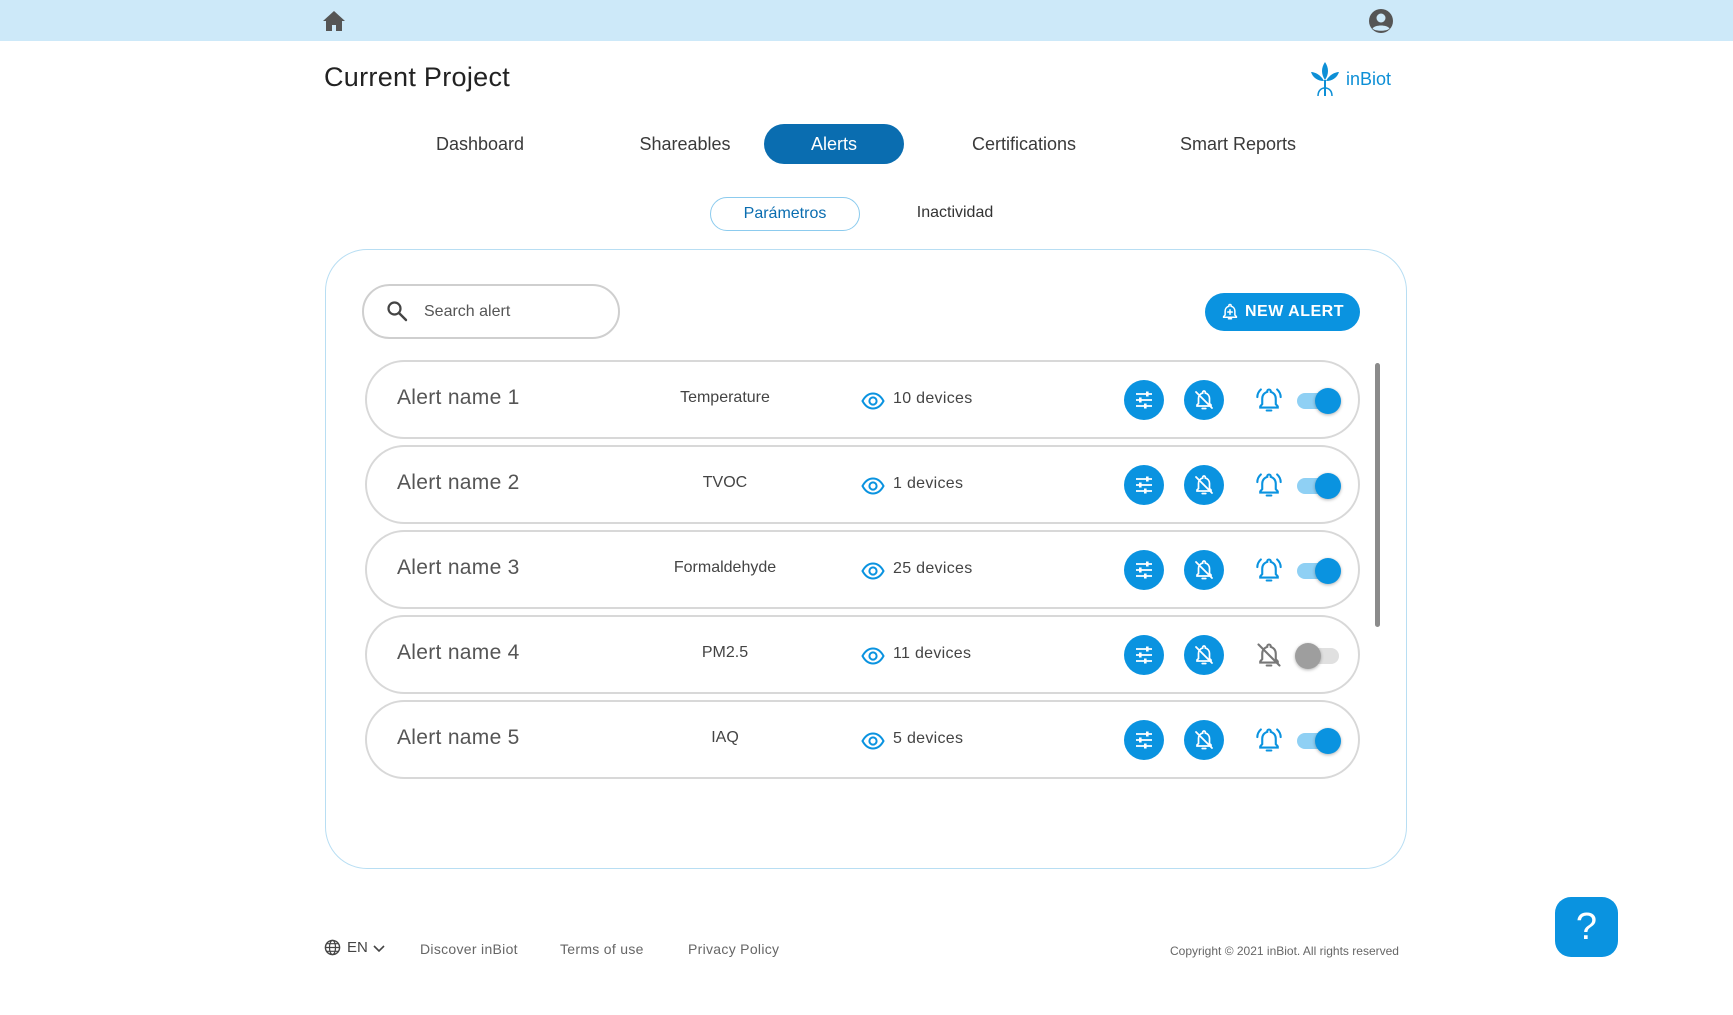 The height and width of the screenshot is (1015, 1733). I want to click on alert-devices-count: 11 devices, so click(932, 654).